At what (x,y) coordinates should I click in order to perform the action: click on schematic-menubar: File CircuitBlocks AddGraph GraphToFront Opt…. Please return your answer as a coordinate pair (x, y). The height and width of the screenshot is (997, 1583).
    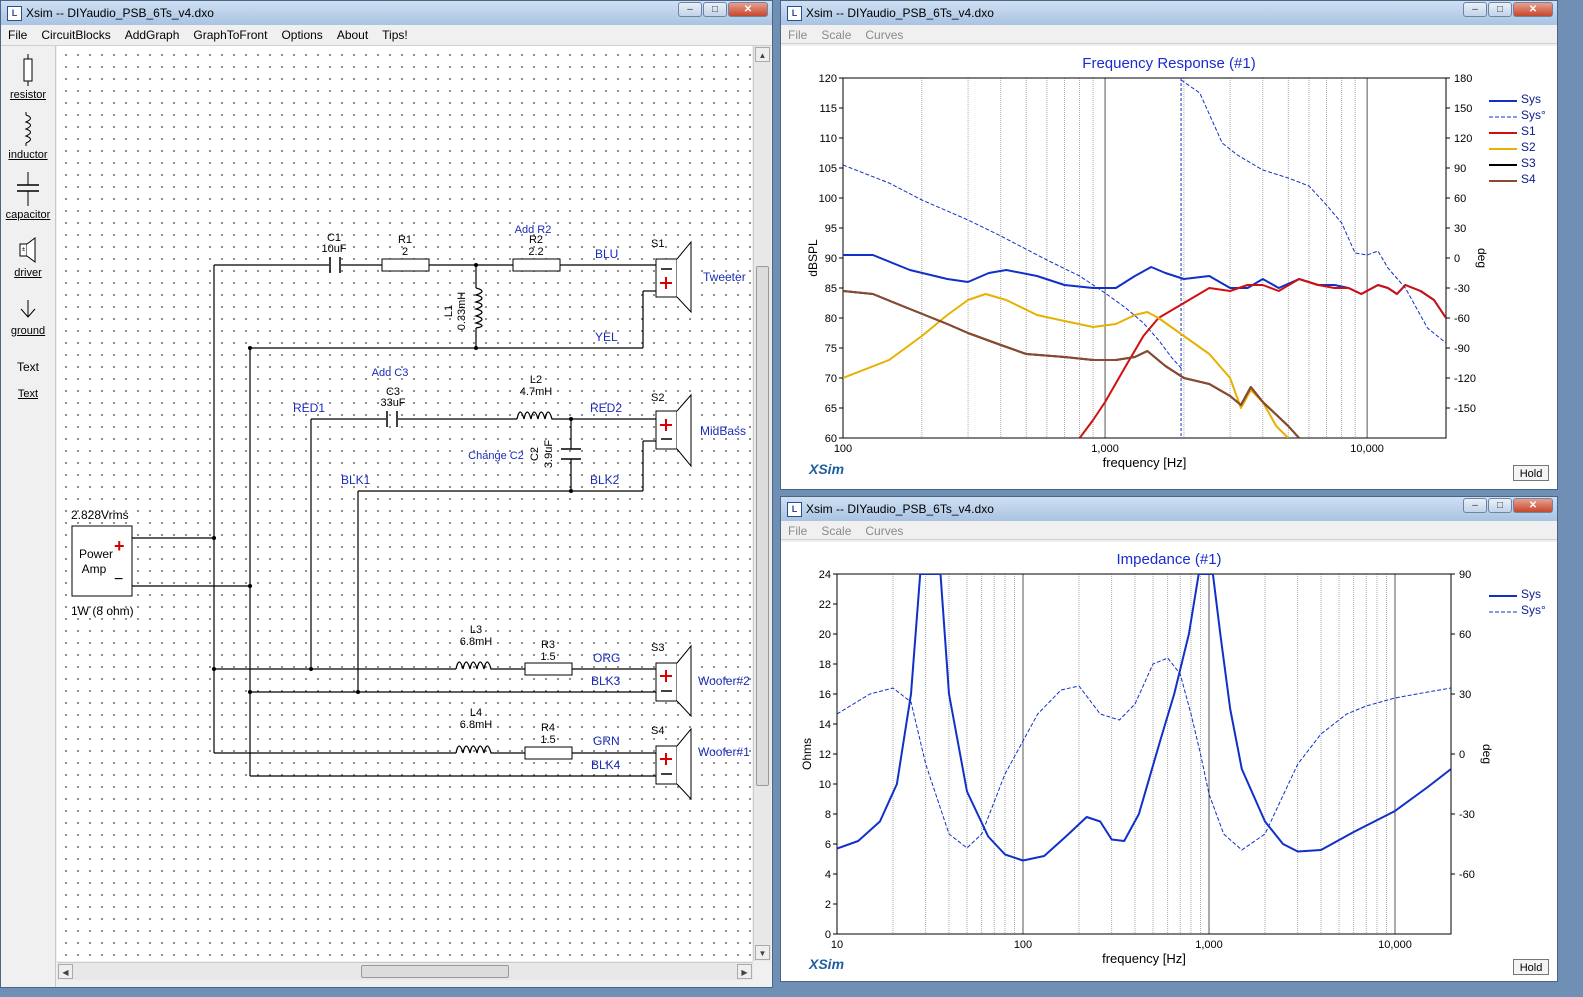
    Looking at the image, I should click on (386, 35).